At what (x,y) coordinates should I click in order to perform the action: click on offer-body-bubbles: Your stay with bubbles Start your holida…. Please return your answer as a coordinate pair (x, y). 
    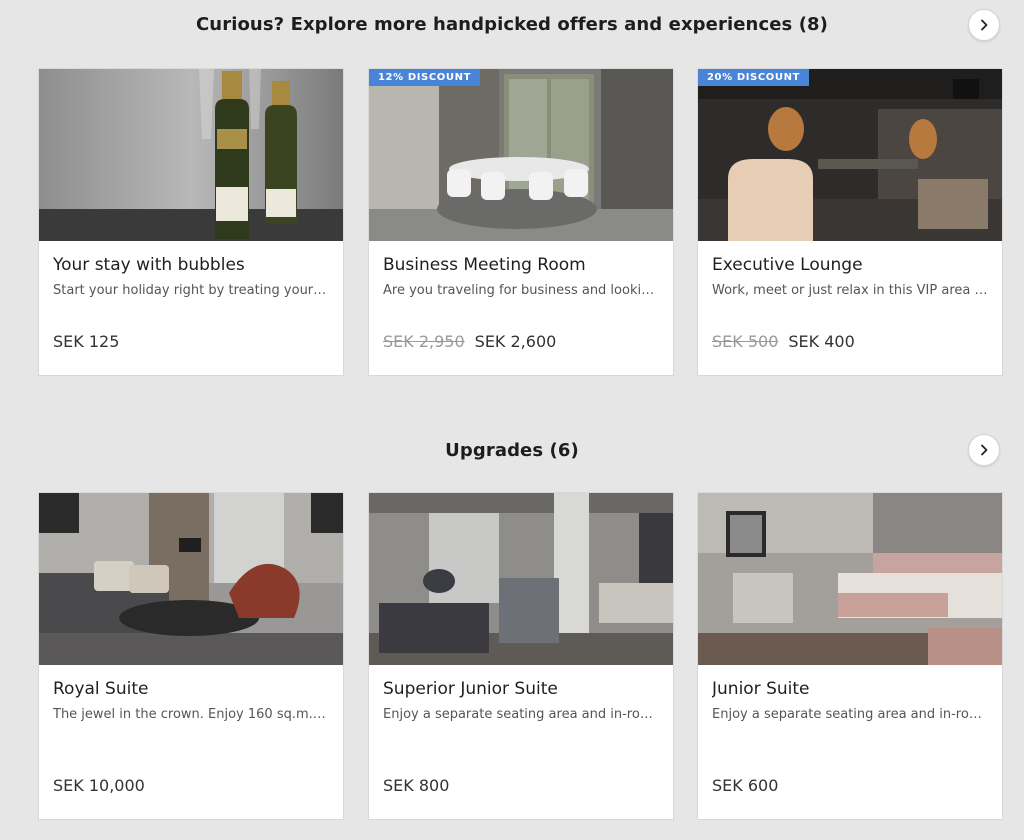
    Looking at the image, I should click on (191, 308).